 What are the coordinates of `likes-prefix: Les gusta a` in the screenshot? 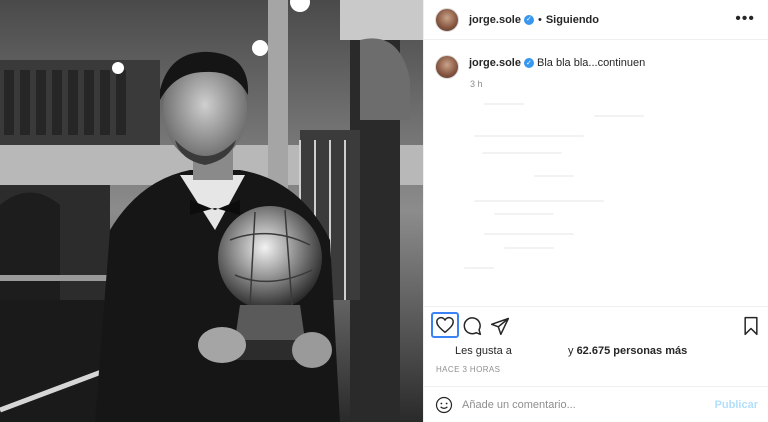 It's located at (483, 351).